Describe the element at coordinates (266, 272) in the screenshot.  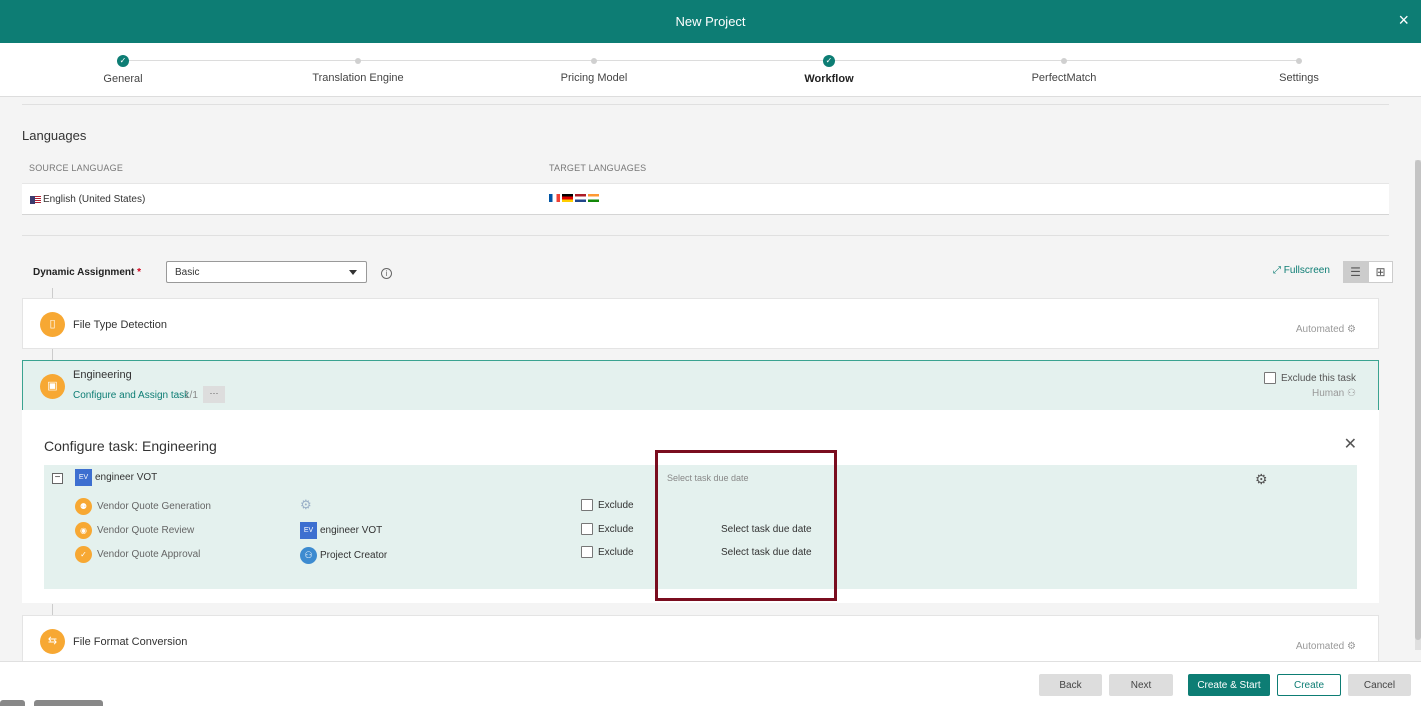
I see `dynamic-assignment-select: Basic` at that location.